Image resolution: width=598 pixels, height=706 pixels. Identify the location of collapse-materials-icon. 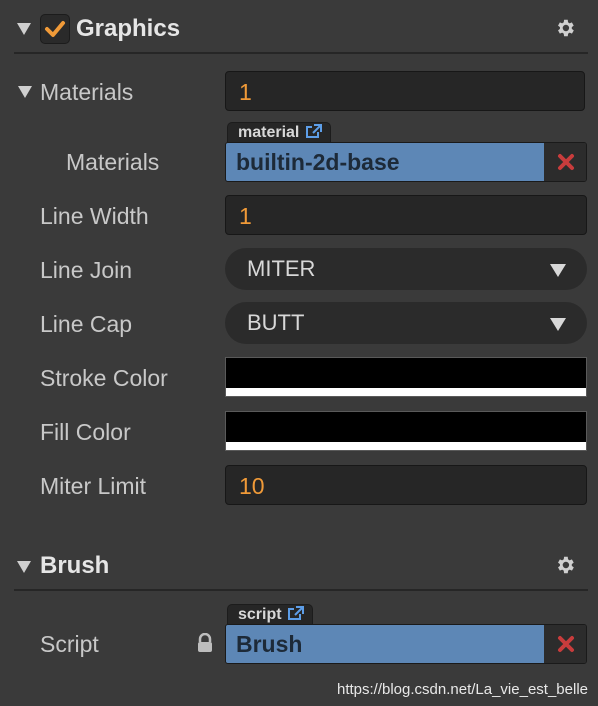
(25, 92).